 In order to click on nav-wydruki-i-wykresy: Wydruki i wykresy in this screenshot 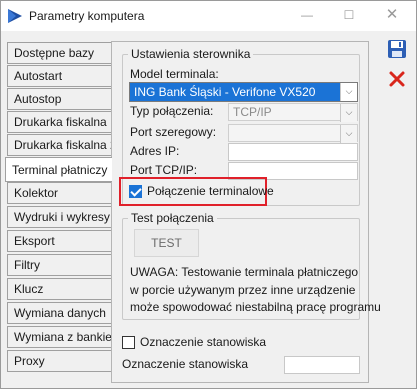, I will do `click(59, 217)`.